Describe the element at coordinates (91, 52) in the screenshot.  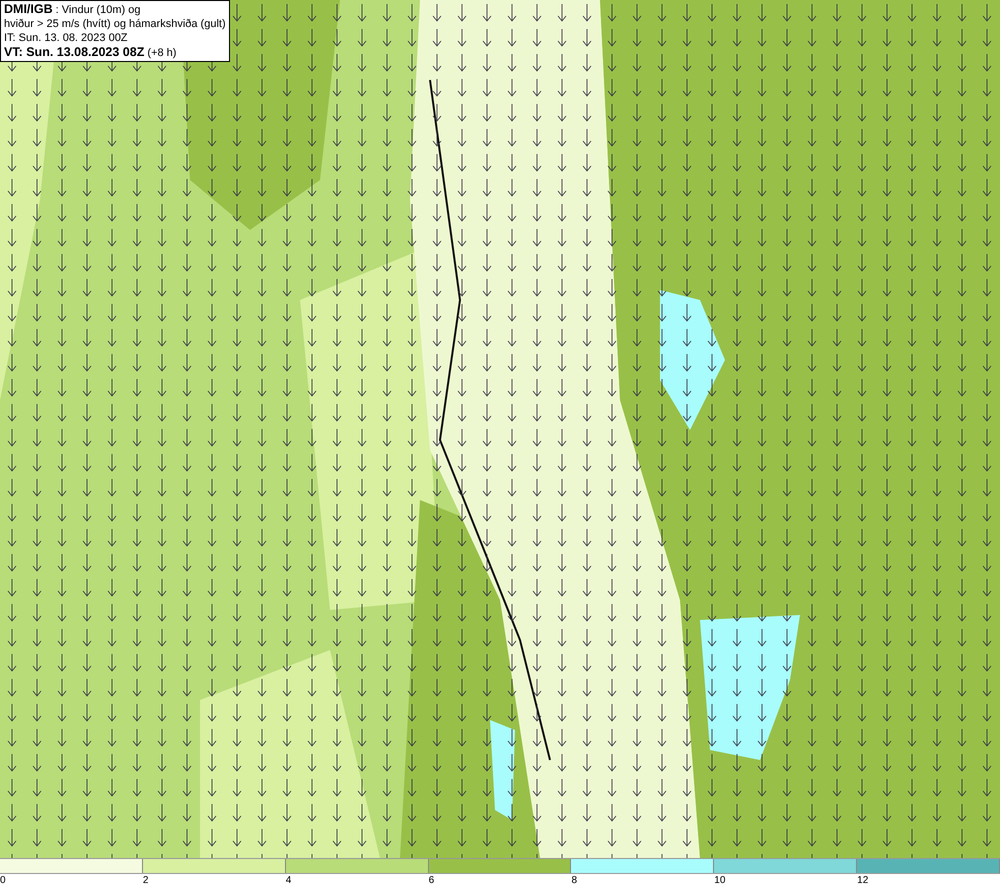
I see `info-text: VT: Sun. 13.08.2023 08Z (+8 h)` at that location.